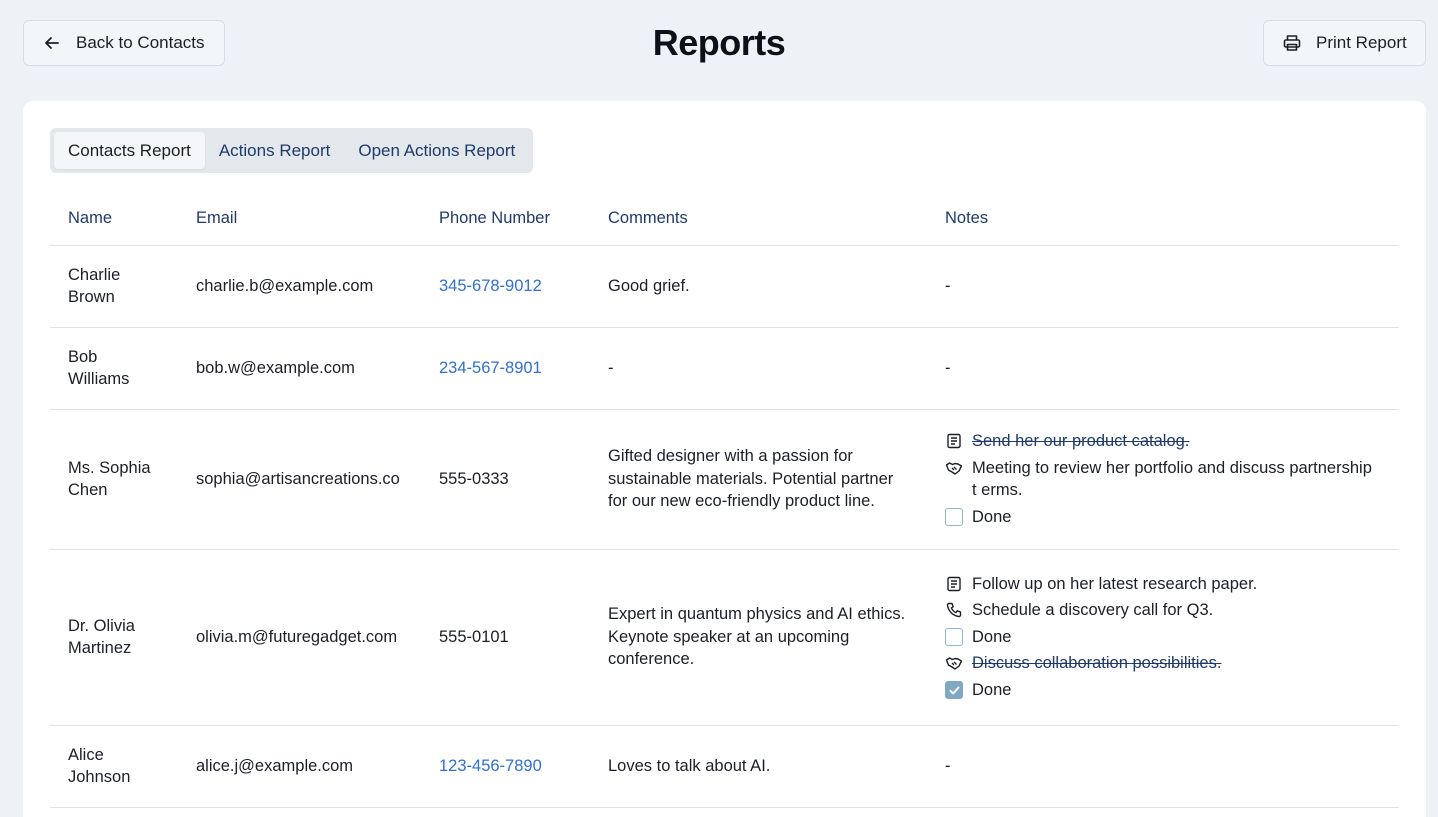 The image size is (1438, 817). I want to click on action-text: Schedule a discovery call for Q3., so click(1093, 610).